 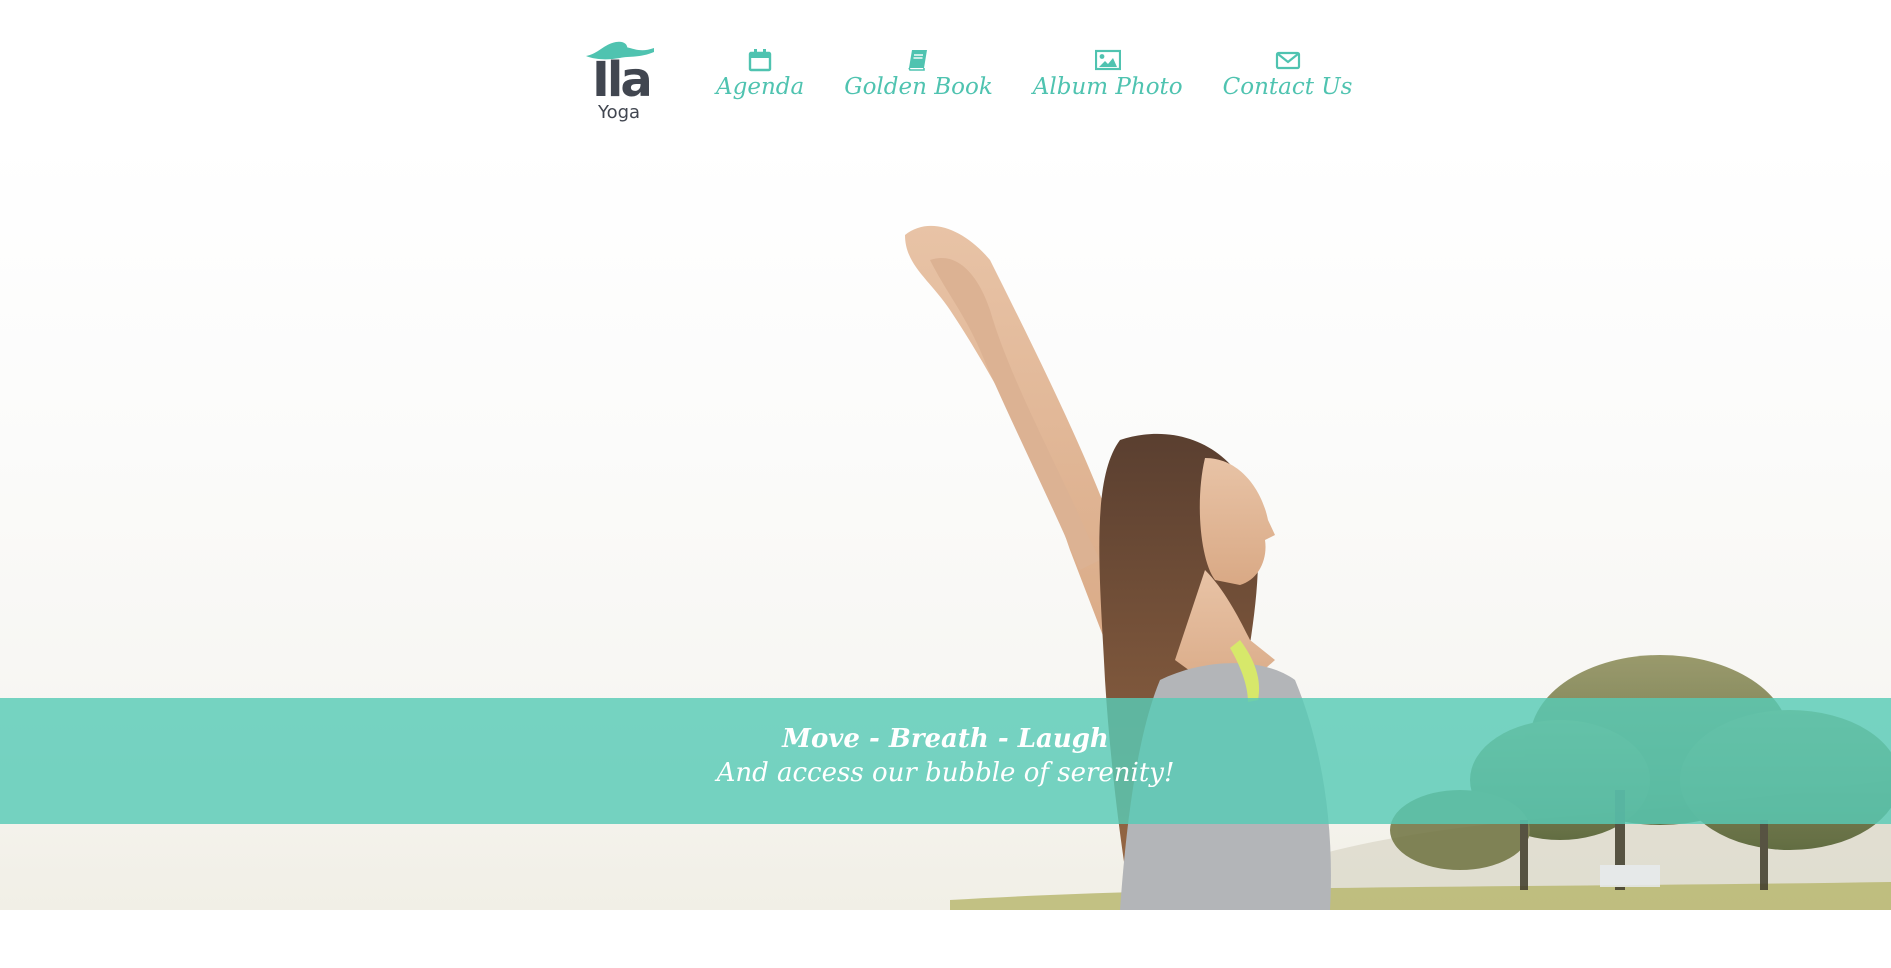 What do you see at coordinates (1107, 87) in the screenshot?
I see `nav-label: Album Photo` at bounding box center [1107, 87].